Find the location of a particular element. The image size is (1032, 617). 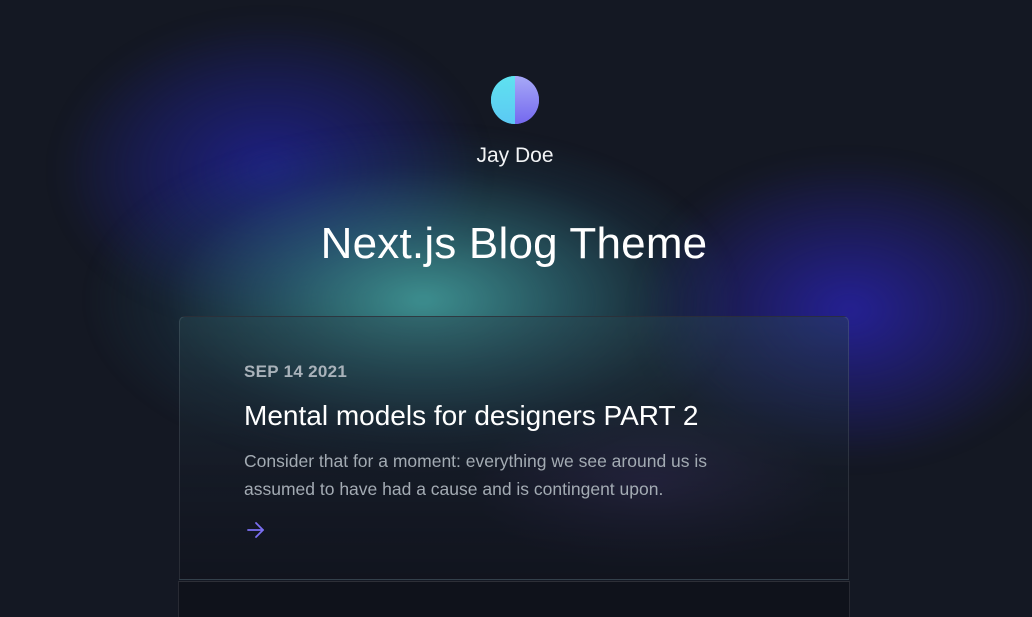

read-more-link is located at coordinates (256, 530).